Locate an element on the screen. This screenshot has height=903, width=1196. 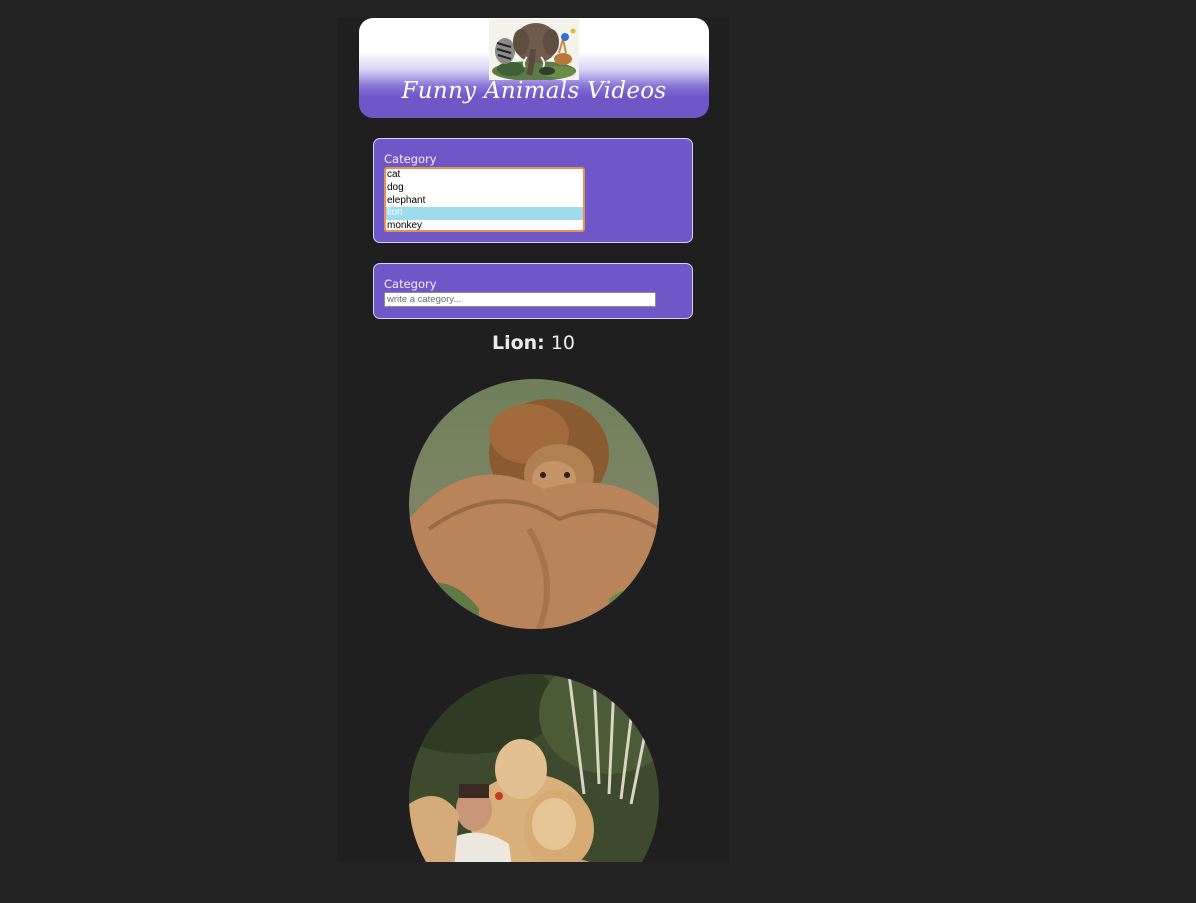
site-title: Funny Animals Videos is located at coordinates (534, 91).